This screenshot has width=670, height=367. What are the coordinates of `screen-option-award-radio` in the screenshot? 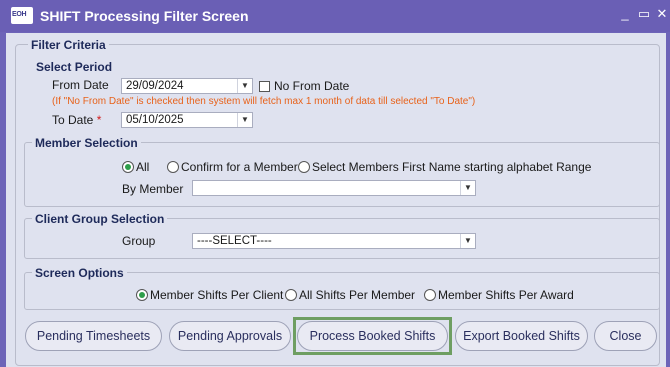 It's located at (430, 295).